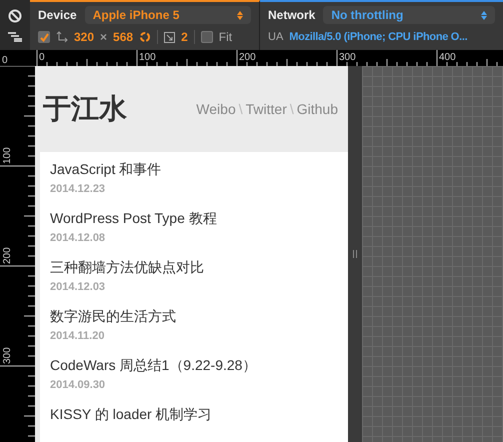 The height and width of the screenshot is (442, 503). I want to click on post-date: 2014.12.03, so click(78, 287).